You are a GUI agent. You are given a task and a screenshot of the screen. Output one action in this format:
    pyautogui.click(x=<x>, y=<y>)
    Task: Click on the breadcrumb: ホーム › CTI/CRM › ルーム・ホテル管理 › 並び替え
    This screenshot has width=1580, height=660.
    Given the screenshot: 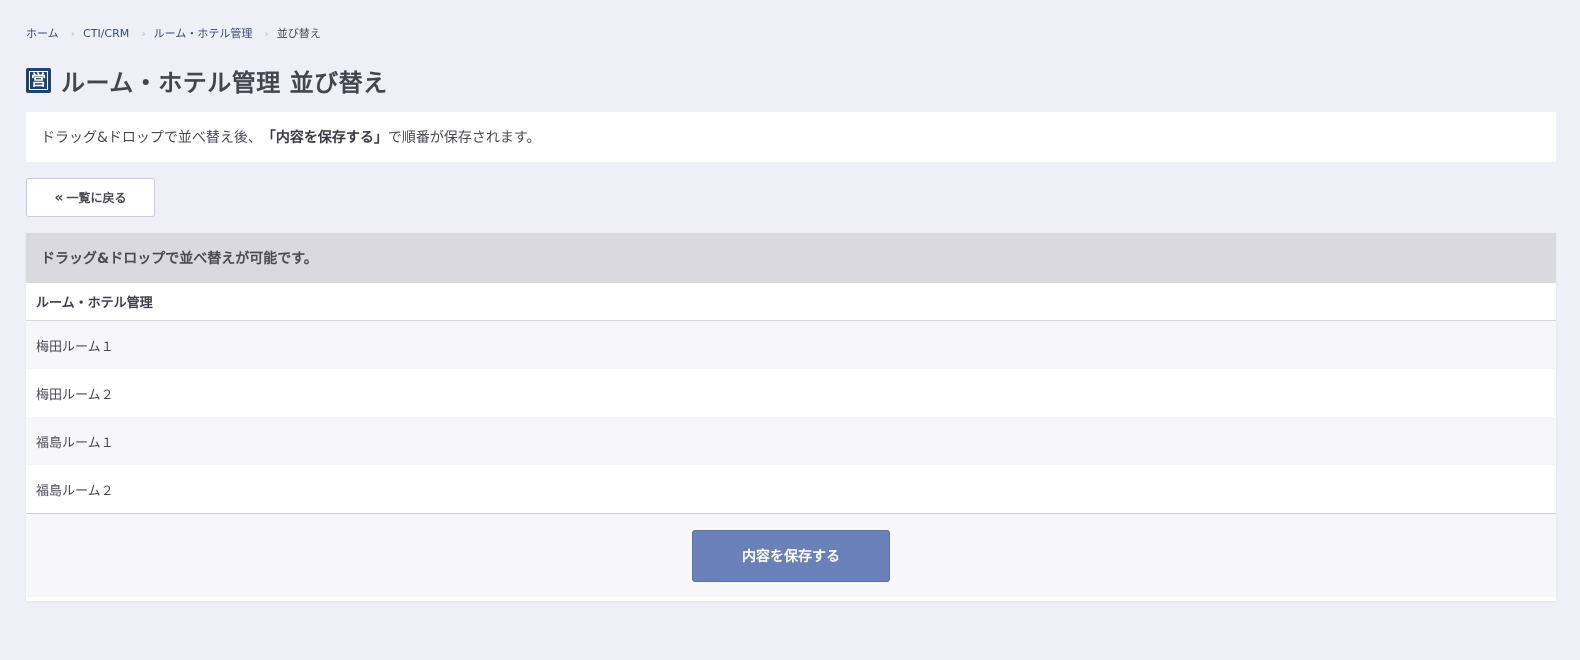 What is the action you would take?
    pyautogui.click(x=173, y=33)
    